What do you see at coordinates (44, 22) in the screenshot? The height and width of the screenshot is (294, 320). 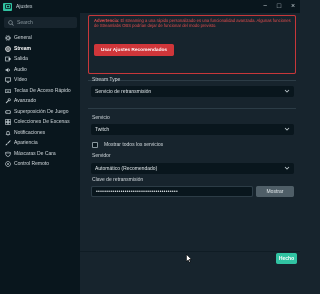 I see `search-input` at bounding box center [44, 22].